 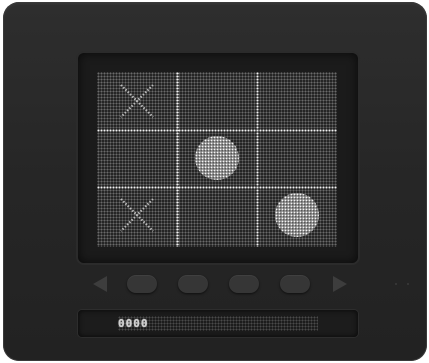 I want to click on board-cell-r2-c2, so click(x=216, y=157).